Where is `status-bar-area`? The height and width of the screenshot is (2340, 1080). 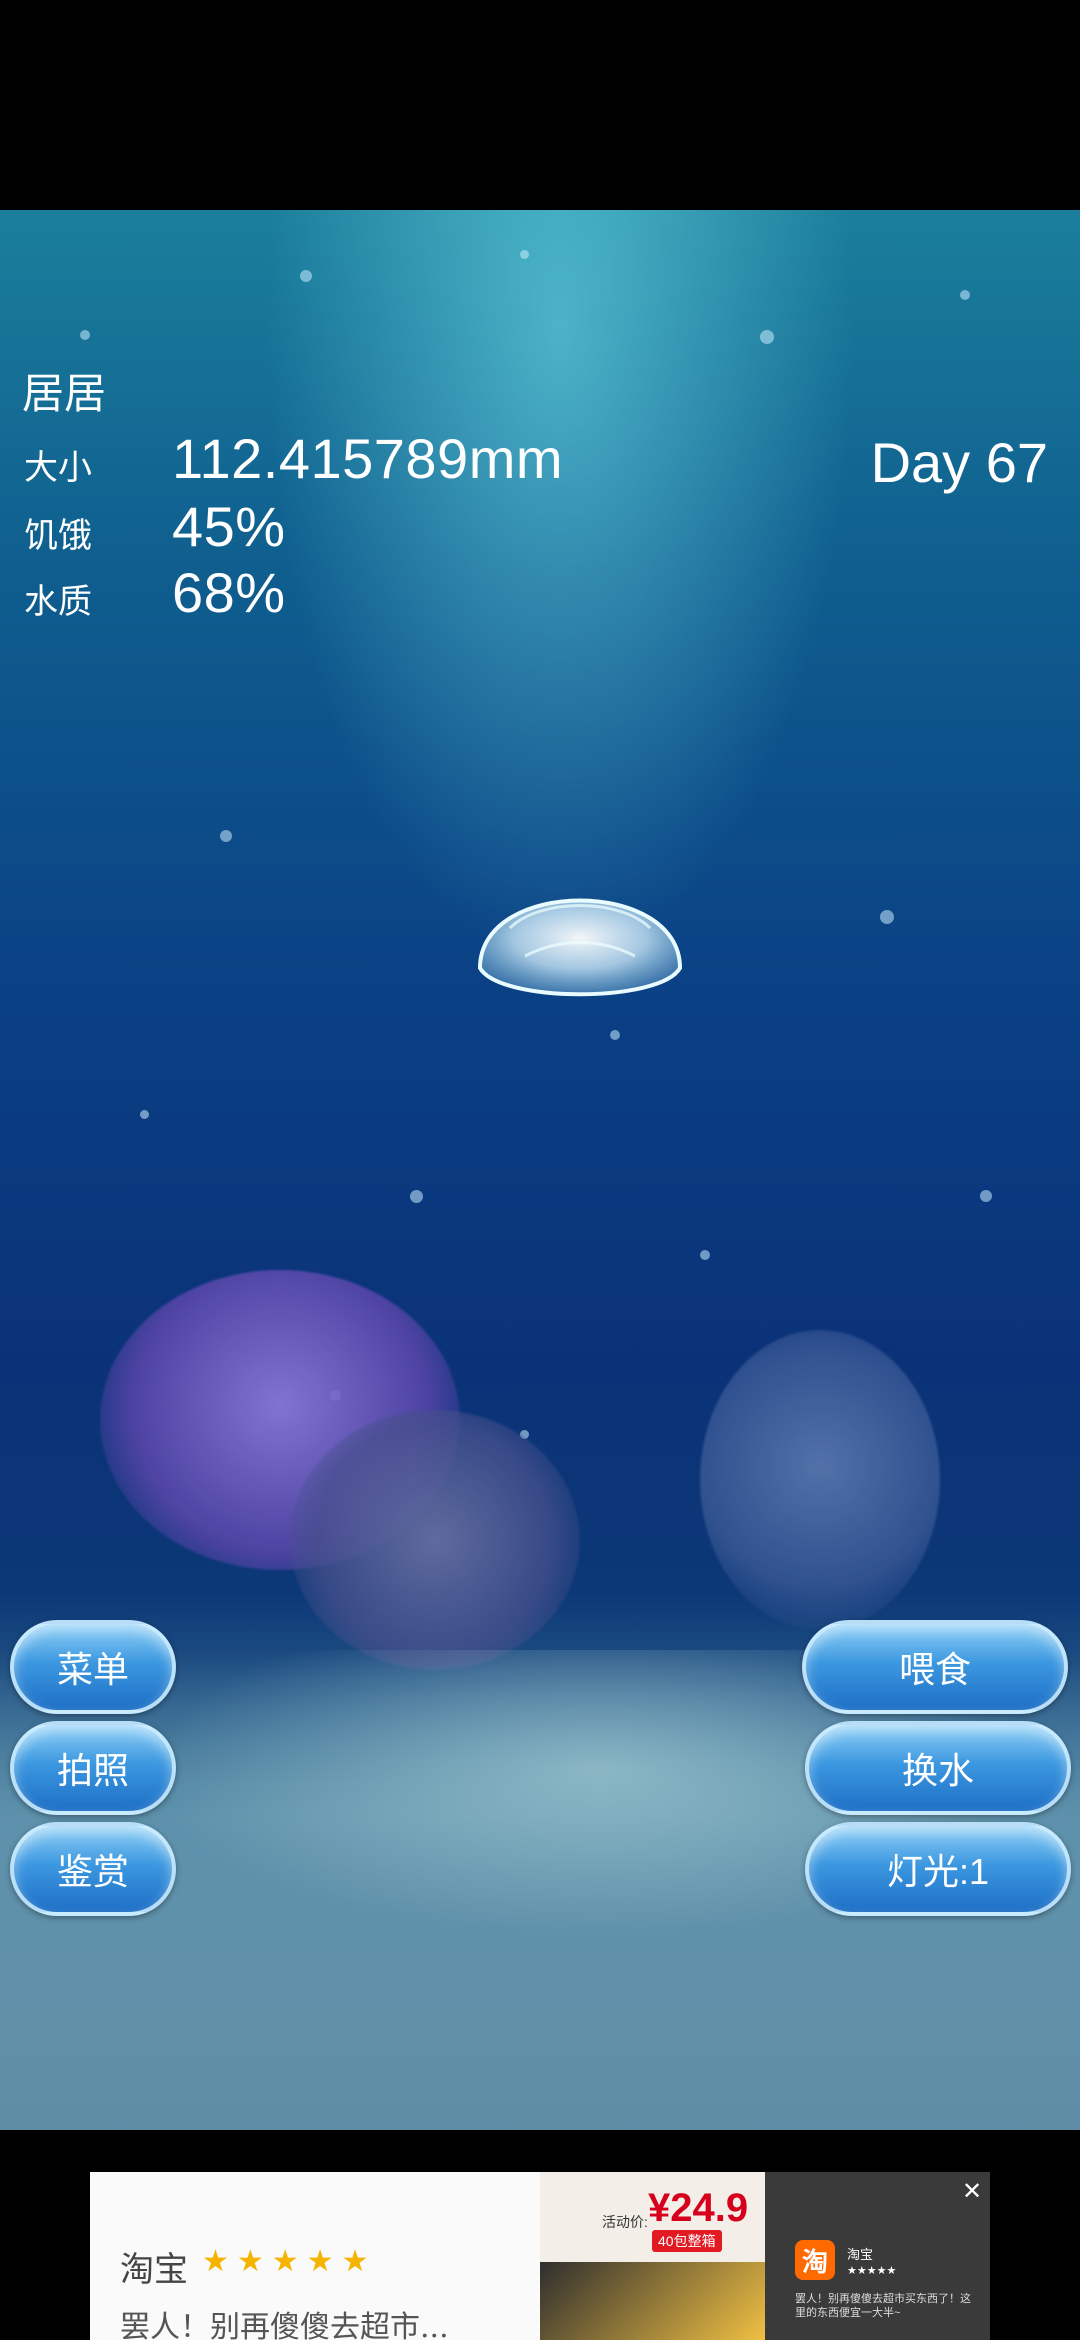 status-bar-area is located at coordinates (540, 105).